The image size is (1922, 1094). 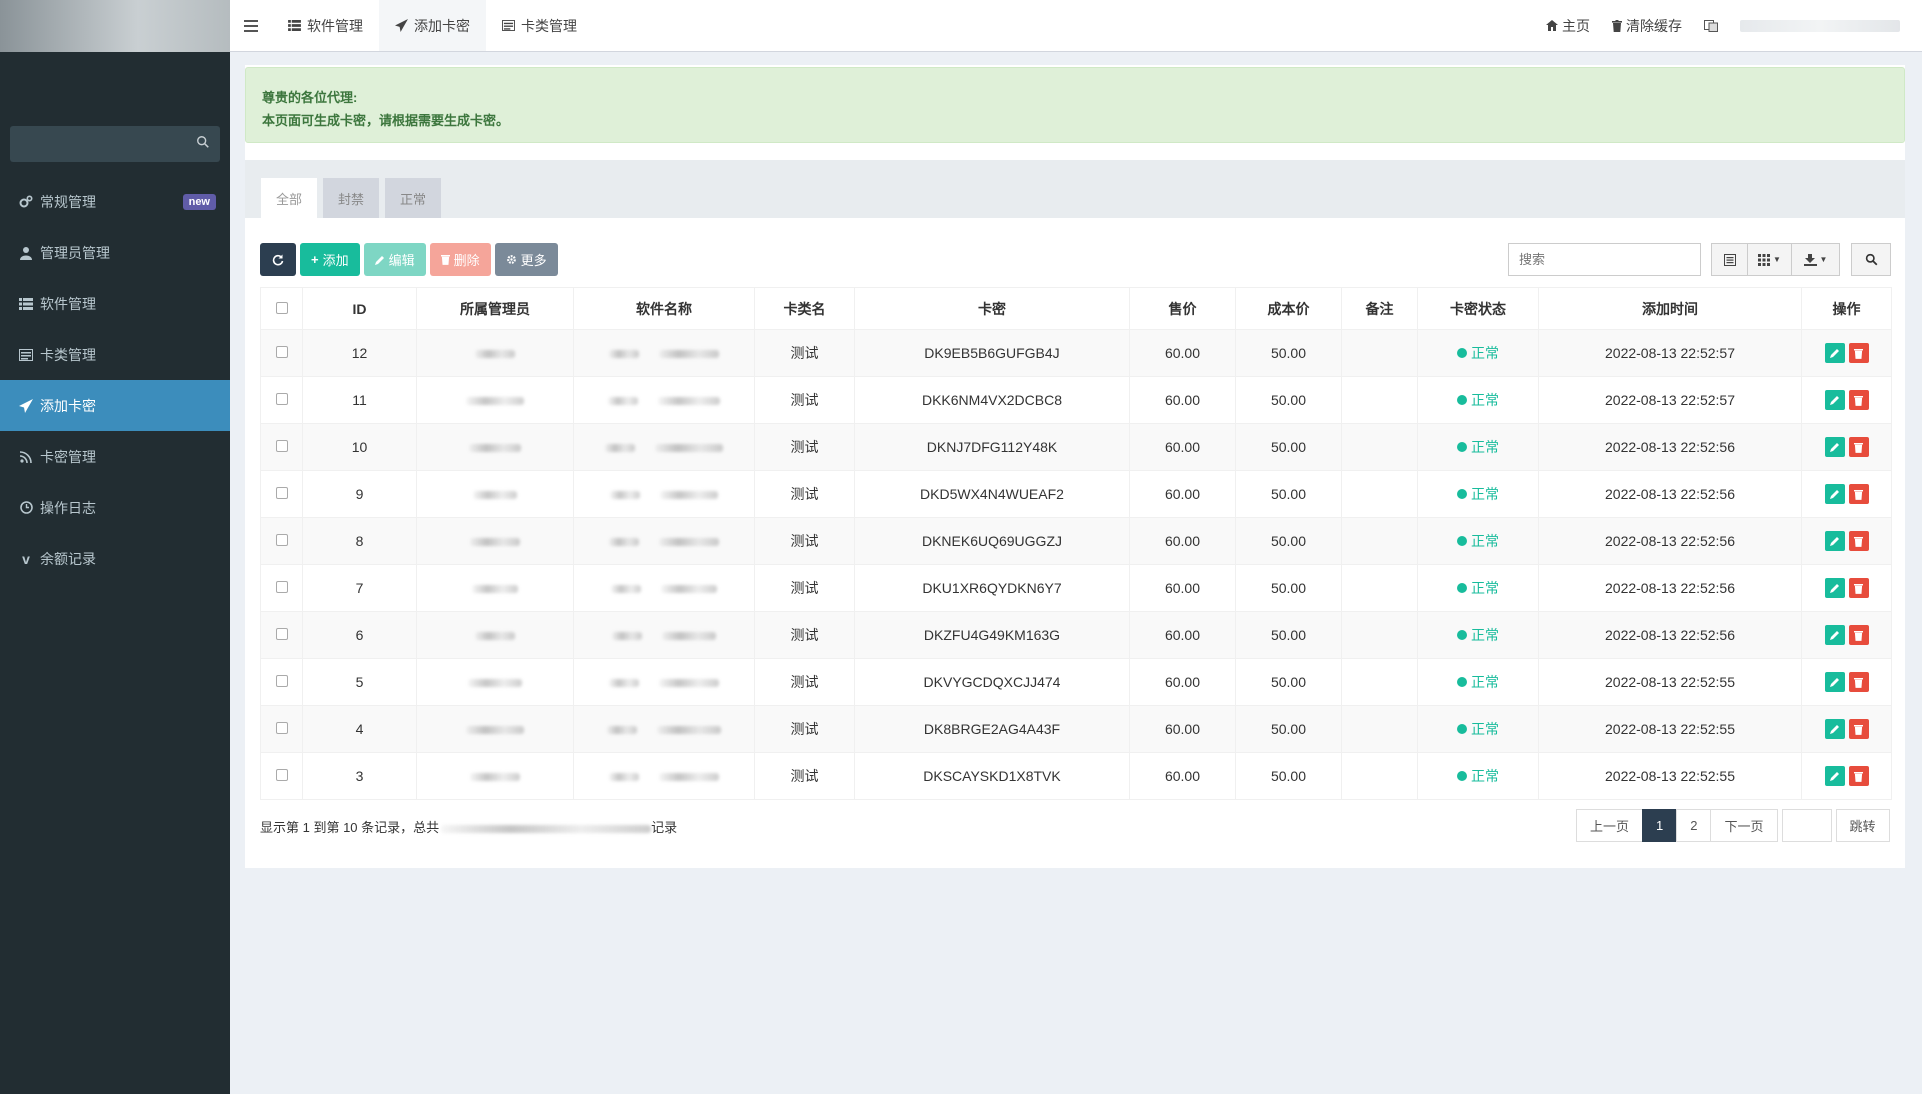 I want to click on search-icon, so click(x=203, y=142).